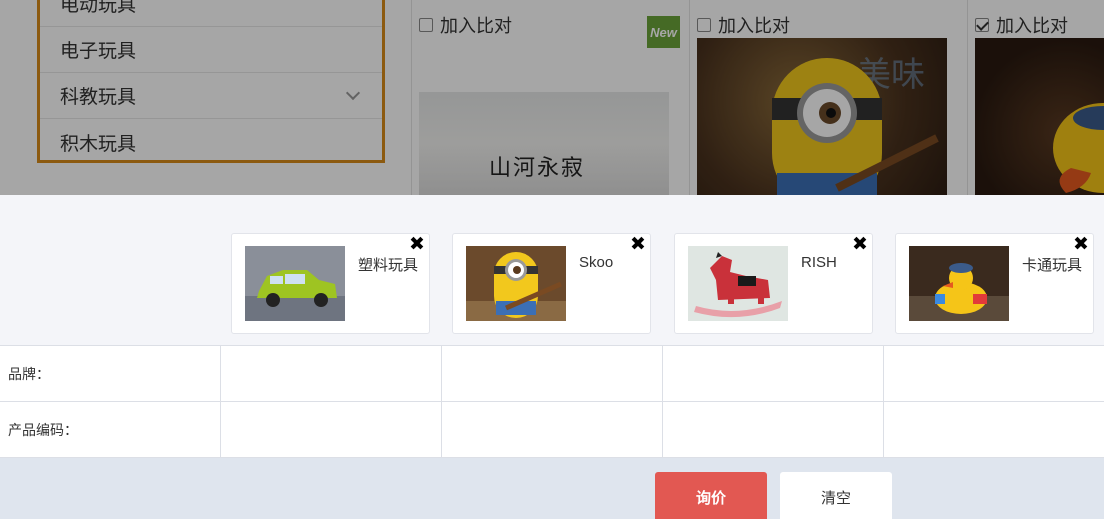 This screenshot has width=1104, height=519. I want to click on row-label: 产品编码：, so click(110, 429).